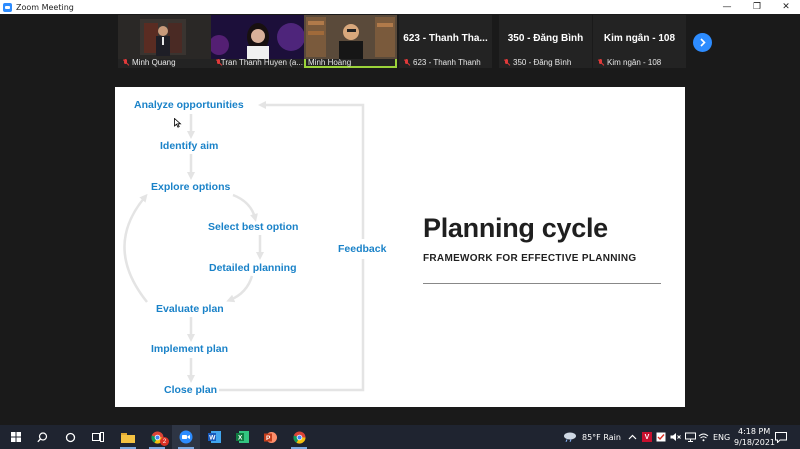  I want to click on wifi-icon, so click(703, 437).